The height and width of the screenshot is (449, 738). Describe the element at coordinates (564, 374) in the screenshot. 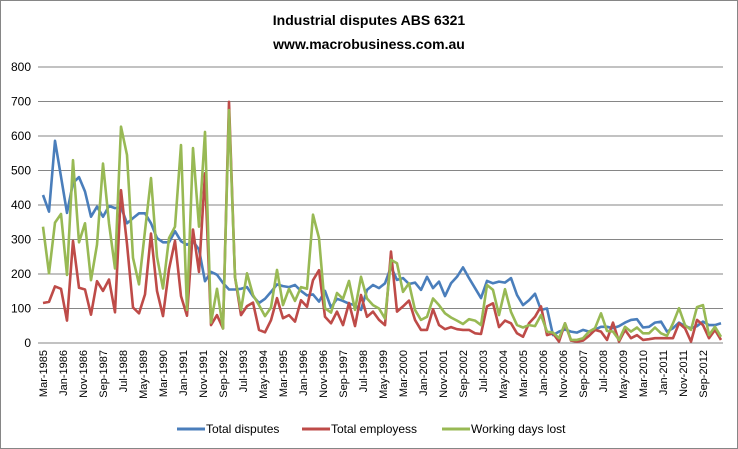

I see `x-tick-label: Nov-2006` at that location.